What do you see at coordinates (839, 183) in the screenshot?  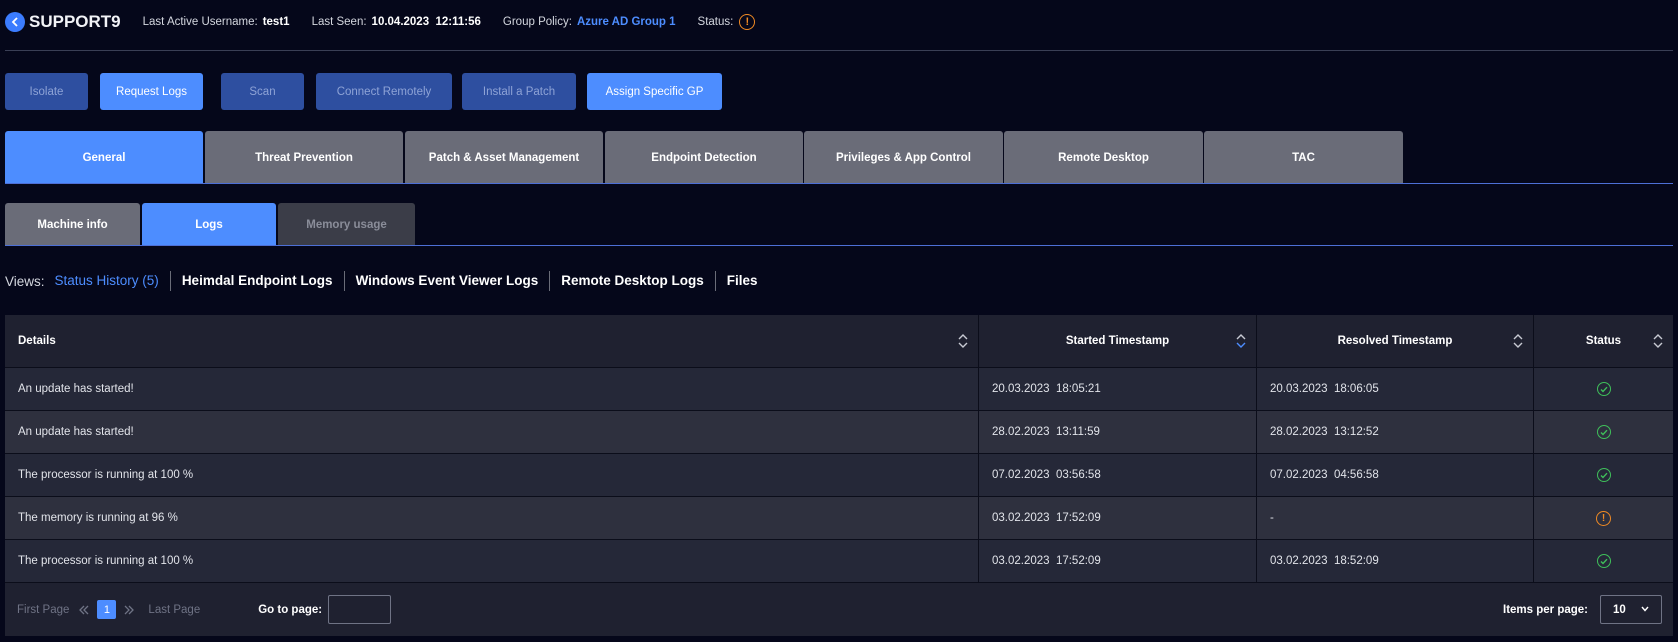 I see `tabs-underline` at bounding box center [839, 183].